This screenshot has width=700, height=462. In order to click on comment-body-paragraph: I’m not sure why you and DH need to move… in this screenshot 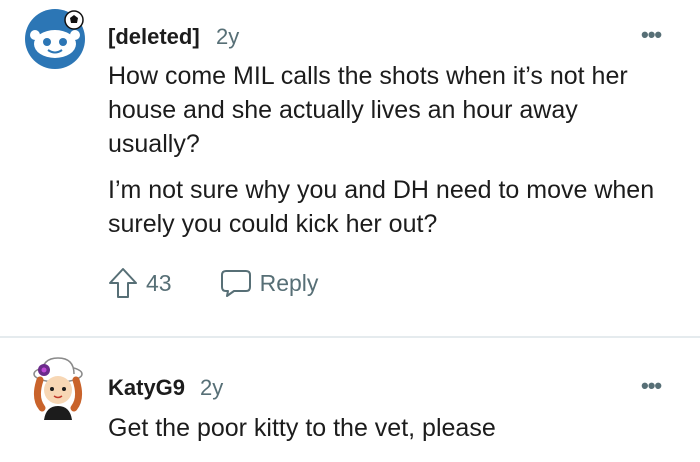, I will do `click(381, 207)`.